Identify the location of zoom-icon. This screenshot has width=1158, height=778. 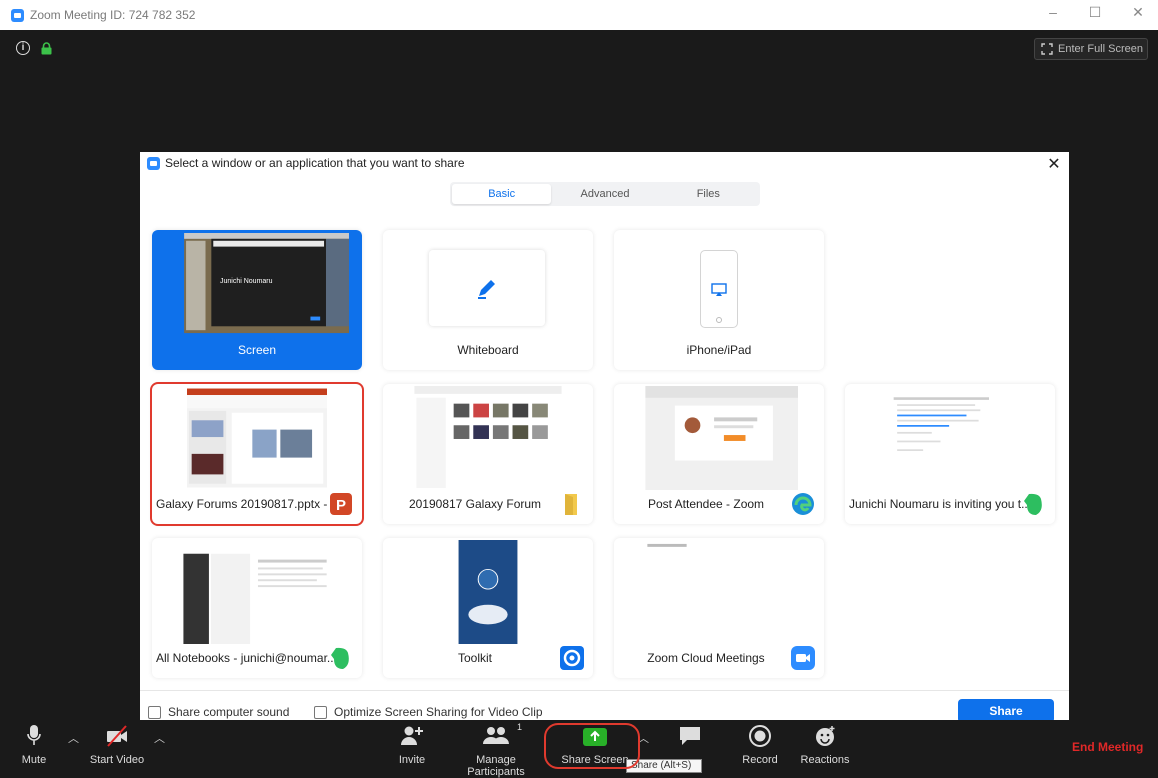
(803, 658).